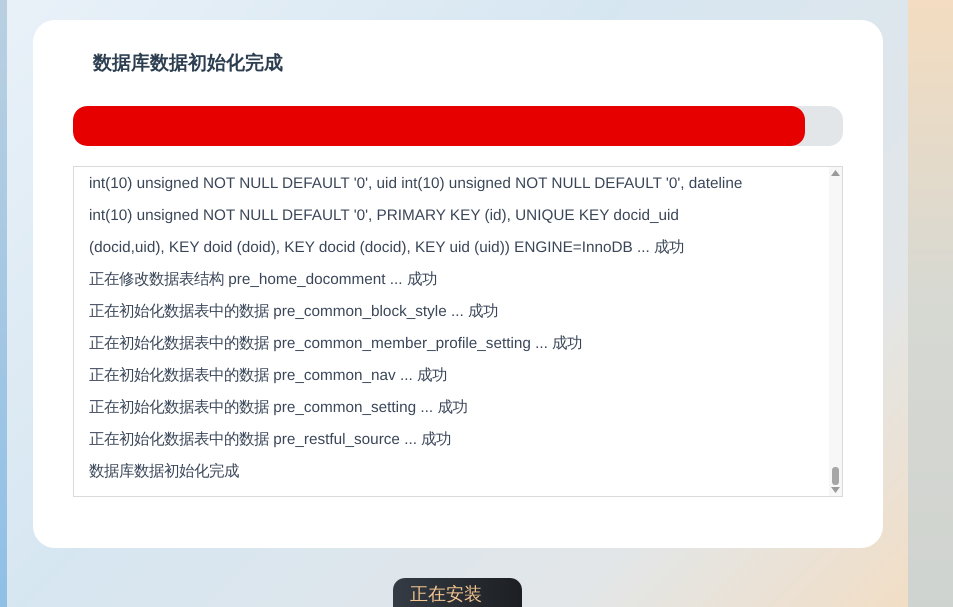 The height and width of the screenshot is (607, 953). Describe the element at coordinates (336, 344) in the screenshot. I see `log-line: 正在初始化数据表中的数据 pre_common_member_profile_setting ... 成功` at that location.